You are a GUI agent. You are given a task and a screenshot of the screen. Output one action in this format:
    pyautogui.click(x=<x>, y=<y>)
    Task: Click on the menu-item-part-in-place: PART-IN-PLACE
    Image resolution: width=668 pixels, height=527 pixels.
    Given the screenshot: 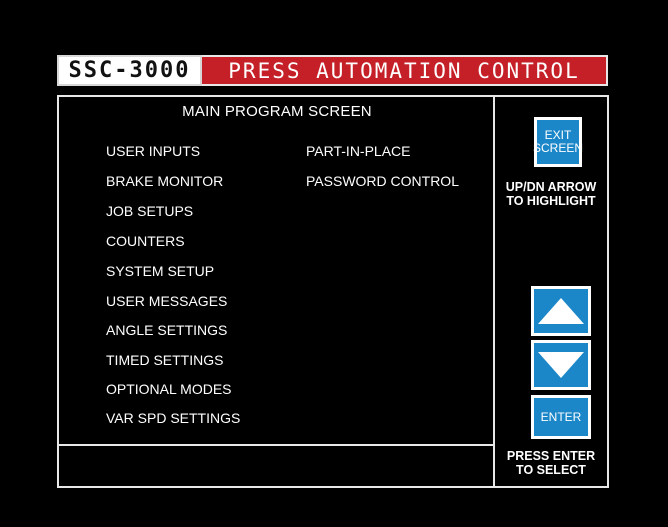 What is the action you would take?
    pyautogui.click(x=358, y=151)
    